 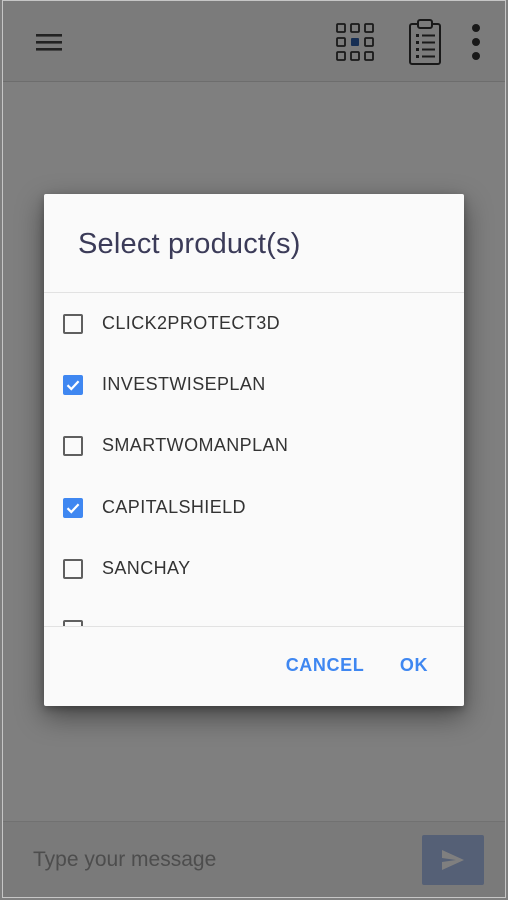 What do you see at coordinates (174, 507) in the screenshot?
I see `product-label: CAPITALSHIELD` at bounding box center [174, 507].